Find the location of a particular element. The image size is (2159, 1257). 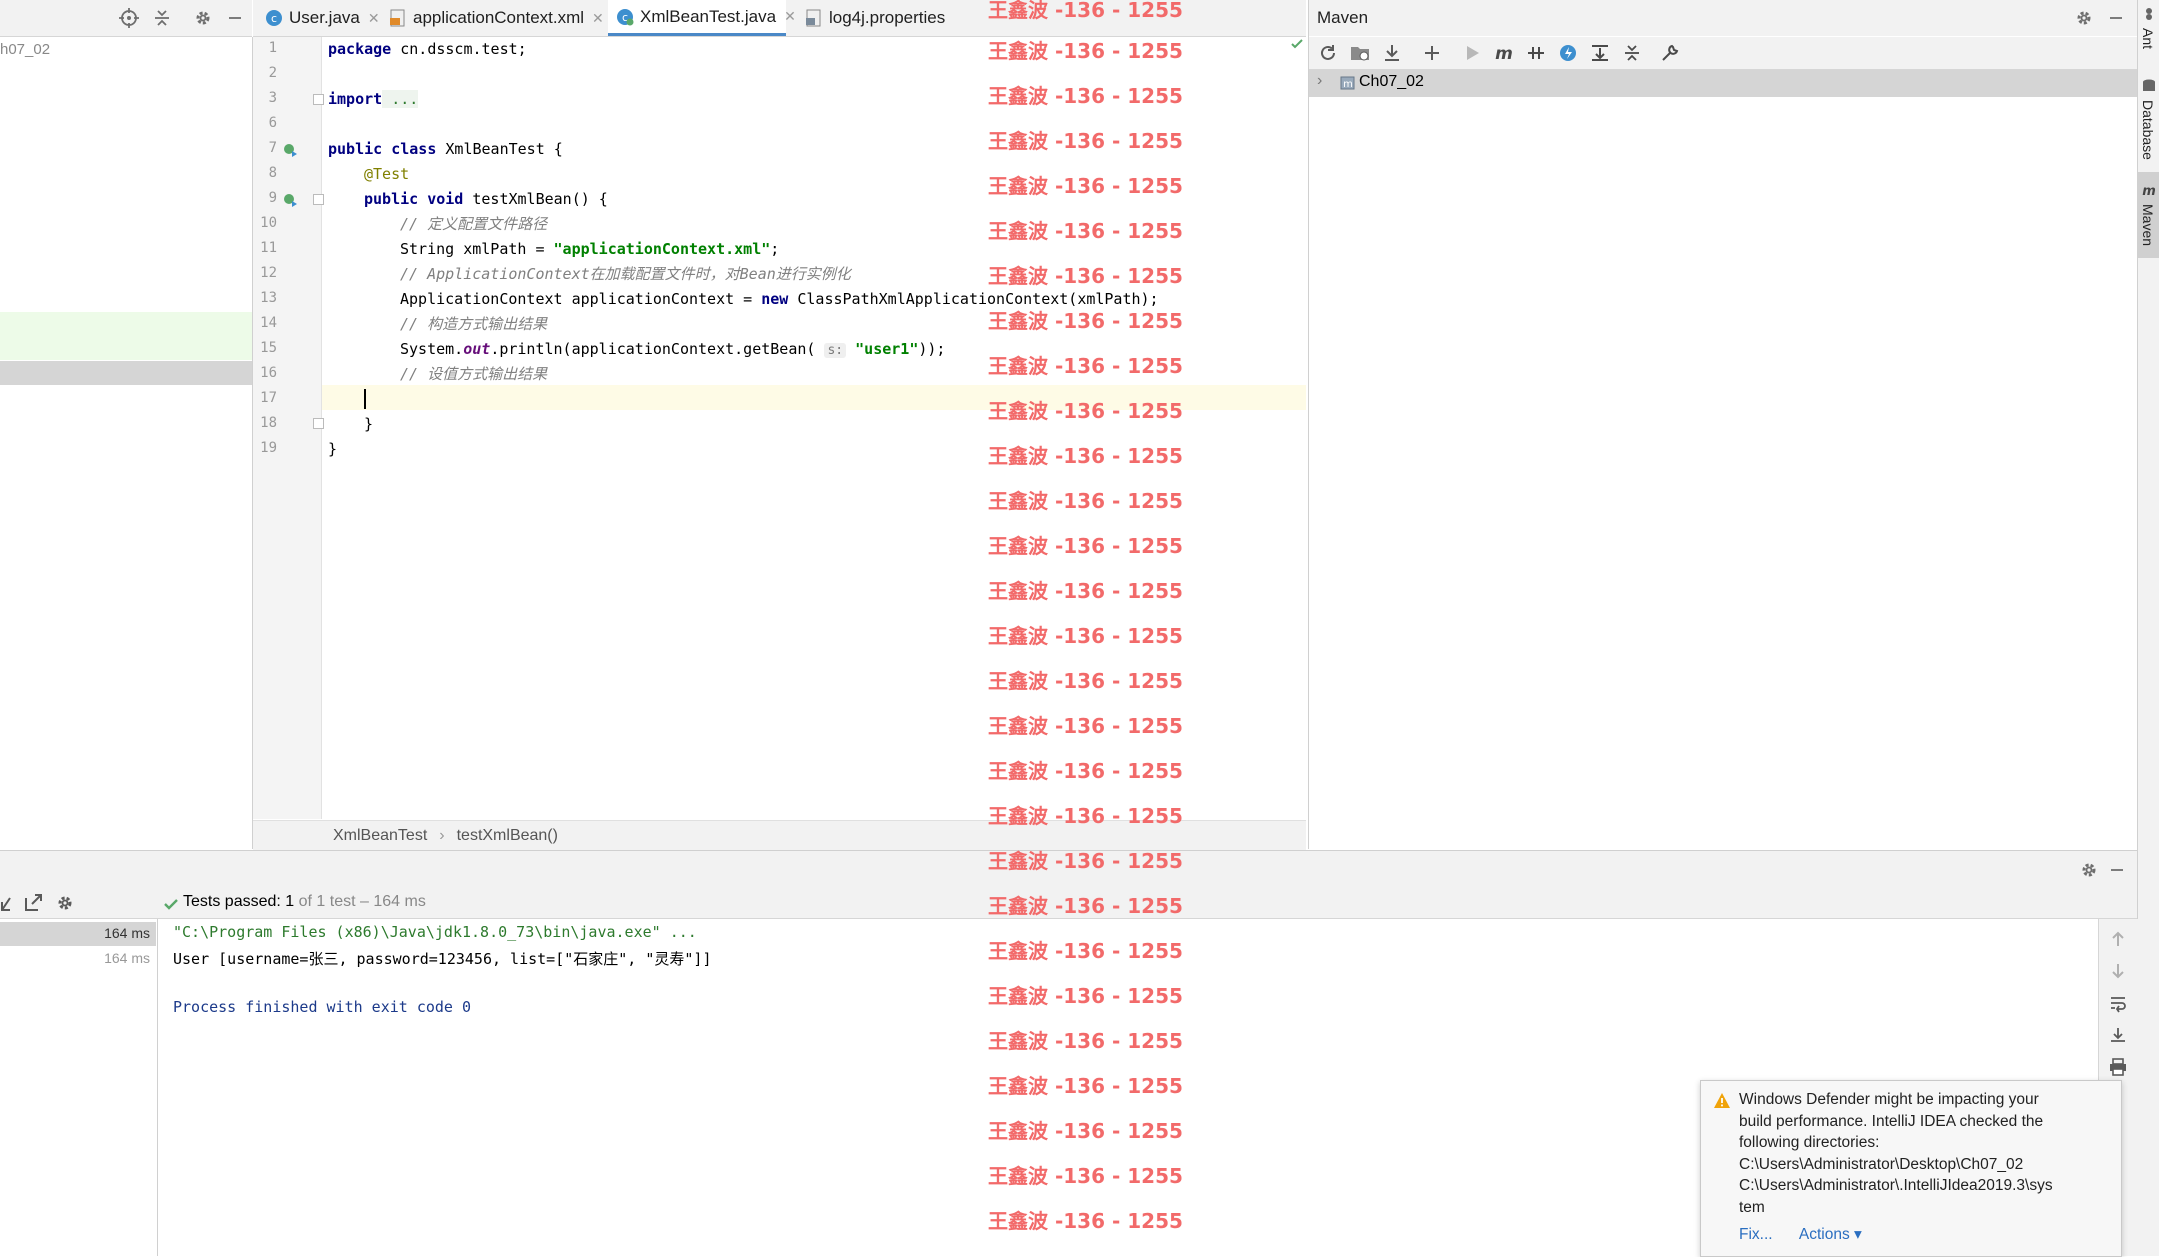

test-status: Tests passed: 1 of 1 test – 164 ms is located at coordinates (304, 902).